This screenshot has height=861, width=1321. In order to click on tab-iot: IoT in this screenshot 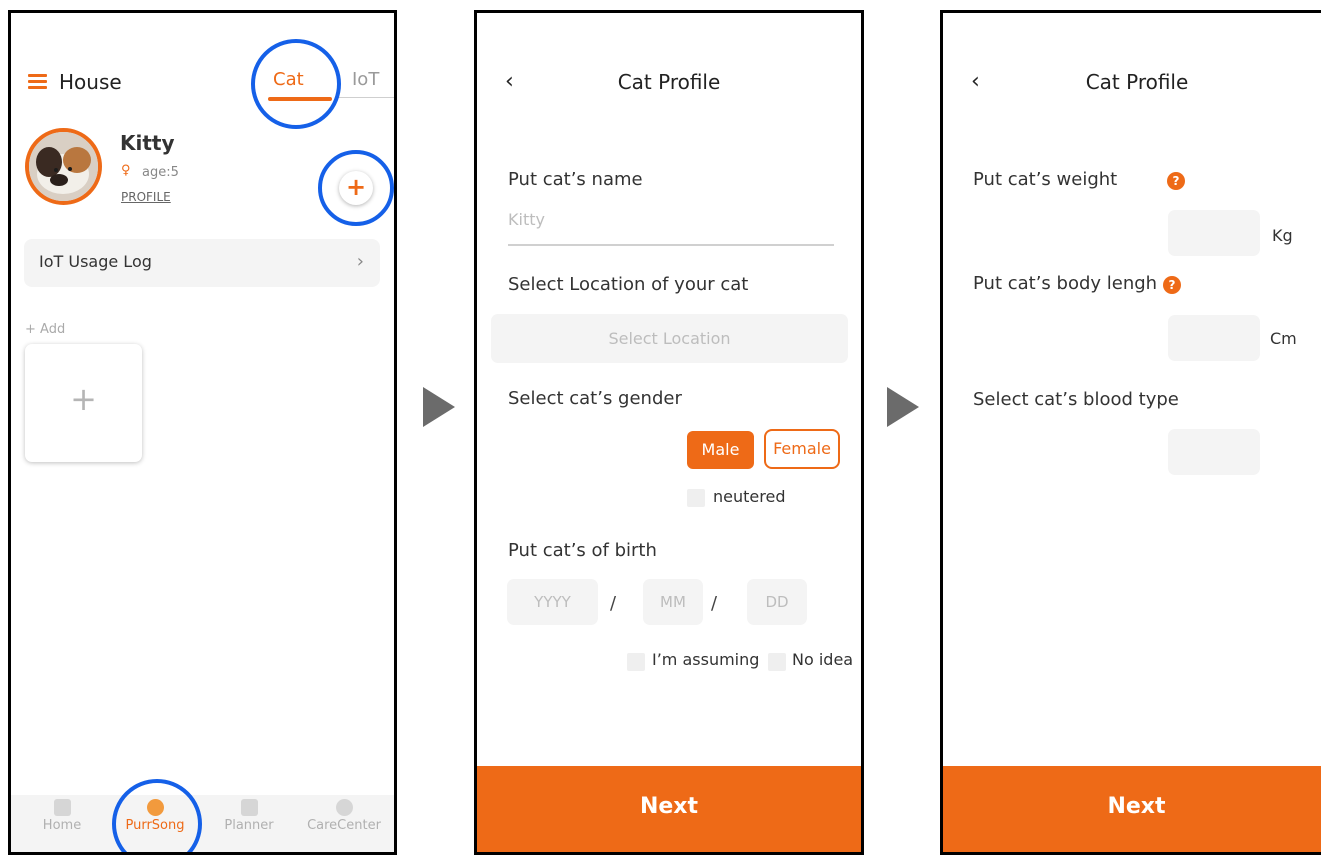, I will do `click(365, 79)`.